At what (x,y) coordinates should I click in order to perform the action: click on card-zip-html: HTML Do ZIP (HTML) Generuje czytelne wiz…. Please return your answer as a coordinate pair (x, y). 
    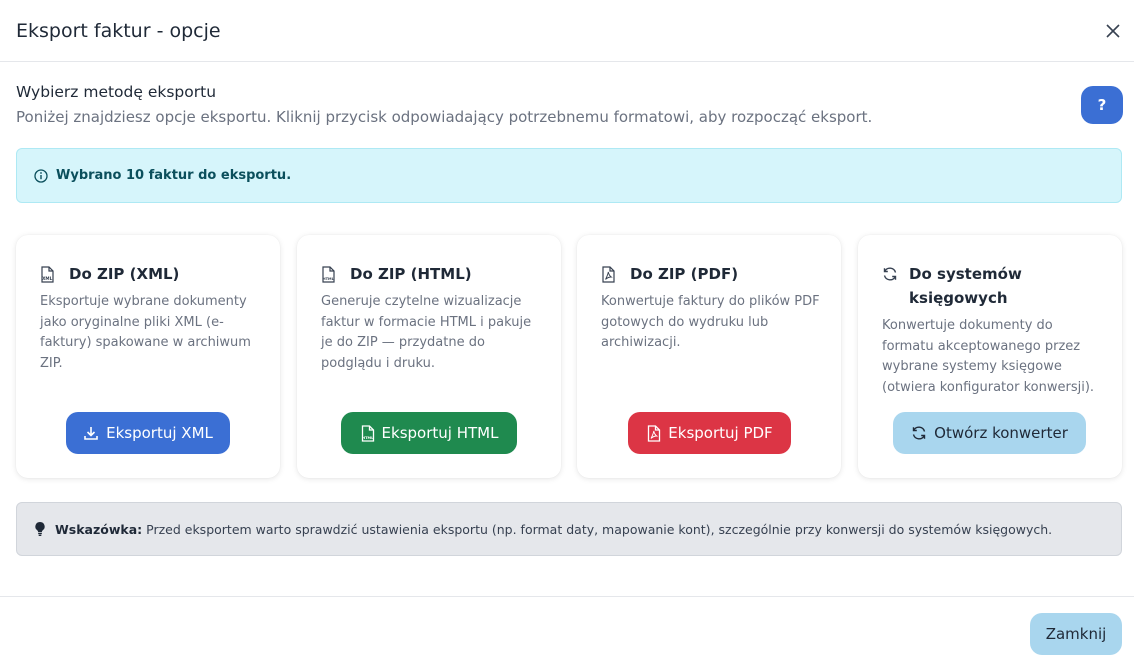
    Looking at the image, I should click on (429, 356).